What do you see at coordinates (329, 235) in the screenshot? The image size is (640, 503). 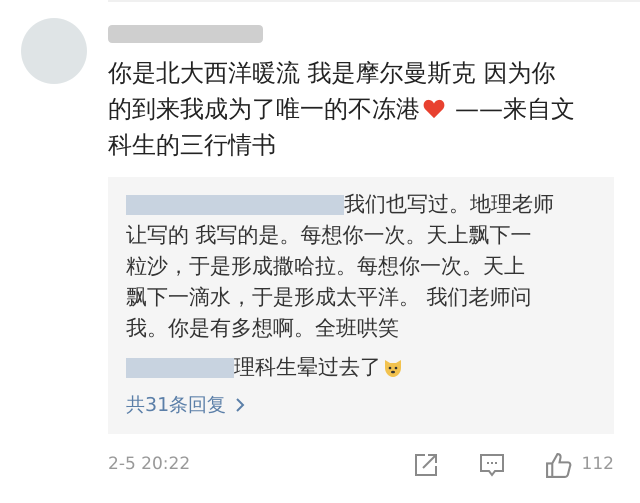 I see `reply-text: 让写的 我写的是。每想你一次。天上飘下一` at bounding box center [329, 235].